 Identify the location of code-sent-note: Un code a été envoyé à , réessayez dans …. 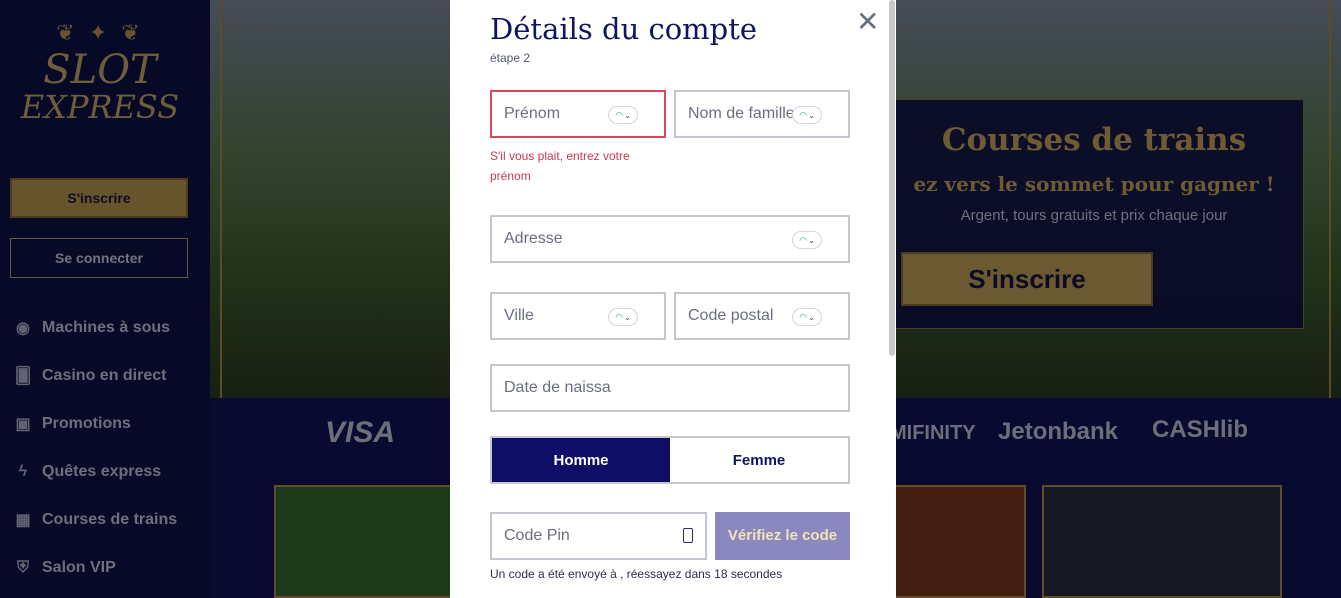
(636, 574).